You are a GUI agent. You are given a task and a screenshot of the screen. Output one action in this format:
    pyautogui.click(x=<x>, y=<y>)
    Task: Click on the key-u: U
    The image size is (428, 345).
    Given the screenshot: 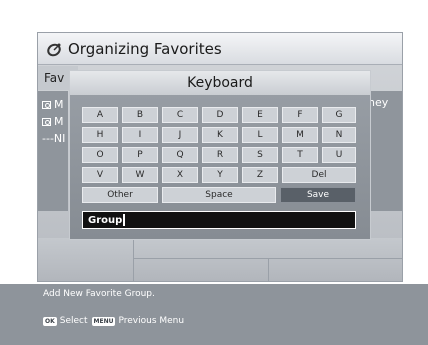 What is the action you would take?
    pyautogui.click(x=339, y=155)
    